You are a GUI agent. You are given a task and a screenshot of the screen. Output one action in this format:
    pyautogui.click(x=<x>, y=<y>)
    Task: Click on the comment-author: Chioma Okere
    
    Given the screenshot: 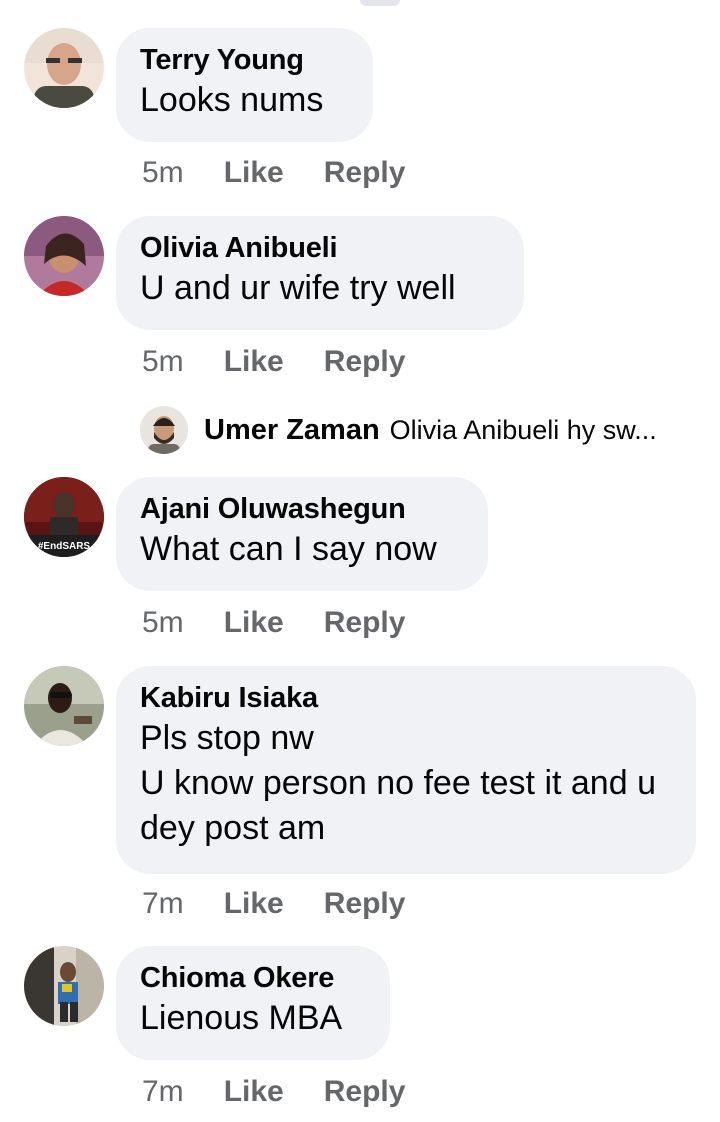 What is the action you would take?
    pyautogui.click(x=253, y=978)
    